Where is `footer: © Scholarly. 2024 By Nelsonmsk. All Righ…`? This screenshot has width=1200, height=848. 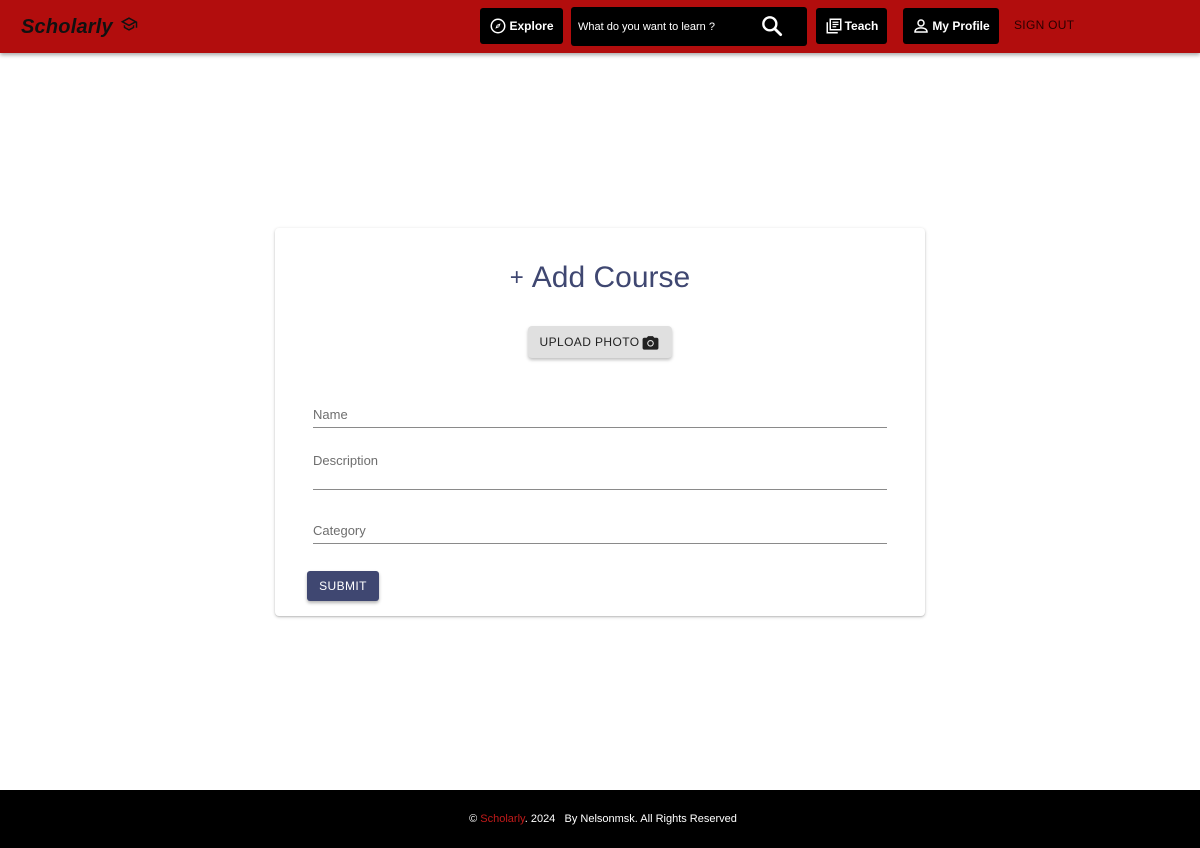
footer: © Scholarly. 2024 By Nelsonmsk. All Righ… is located at coordinates (600, 819).